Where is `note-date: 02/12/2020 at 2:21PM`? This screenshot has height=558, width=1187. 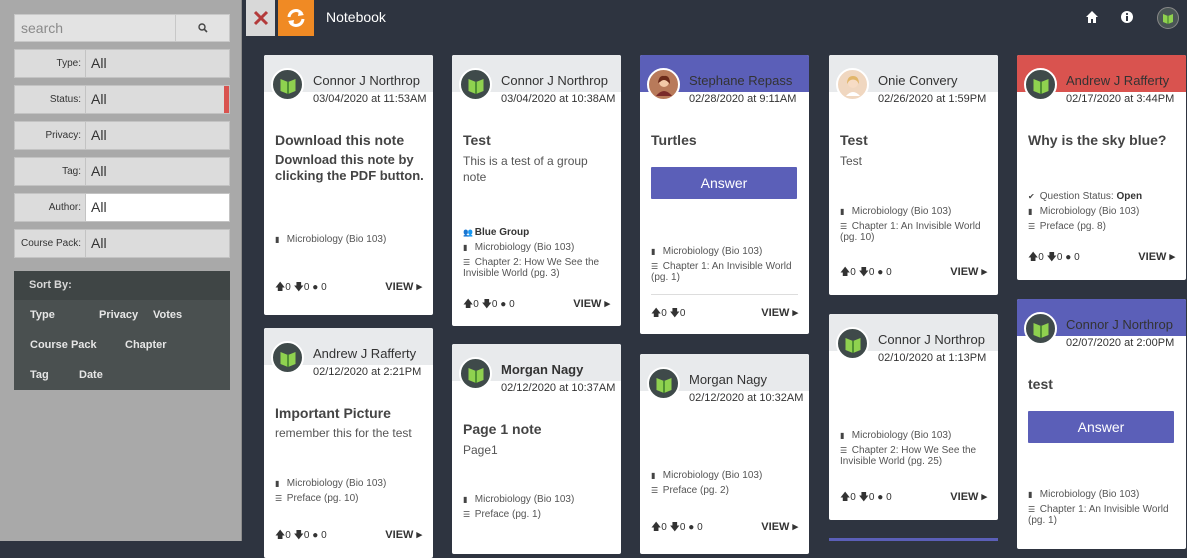
note-date: 02/12/2020 at 2:21PM is located at coordinates (367, 372).